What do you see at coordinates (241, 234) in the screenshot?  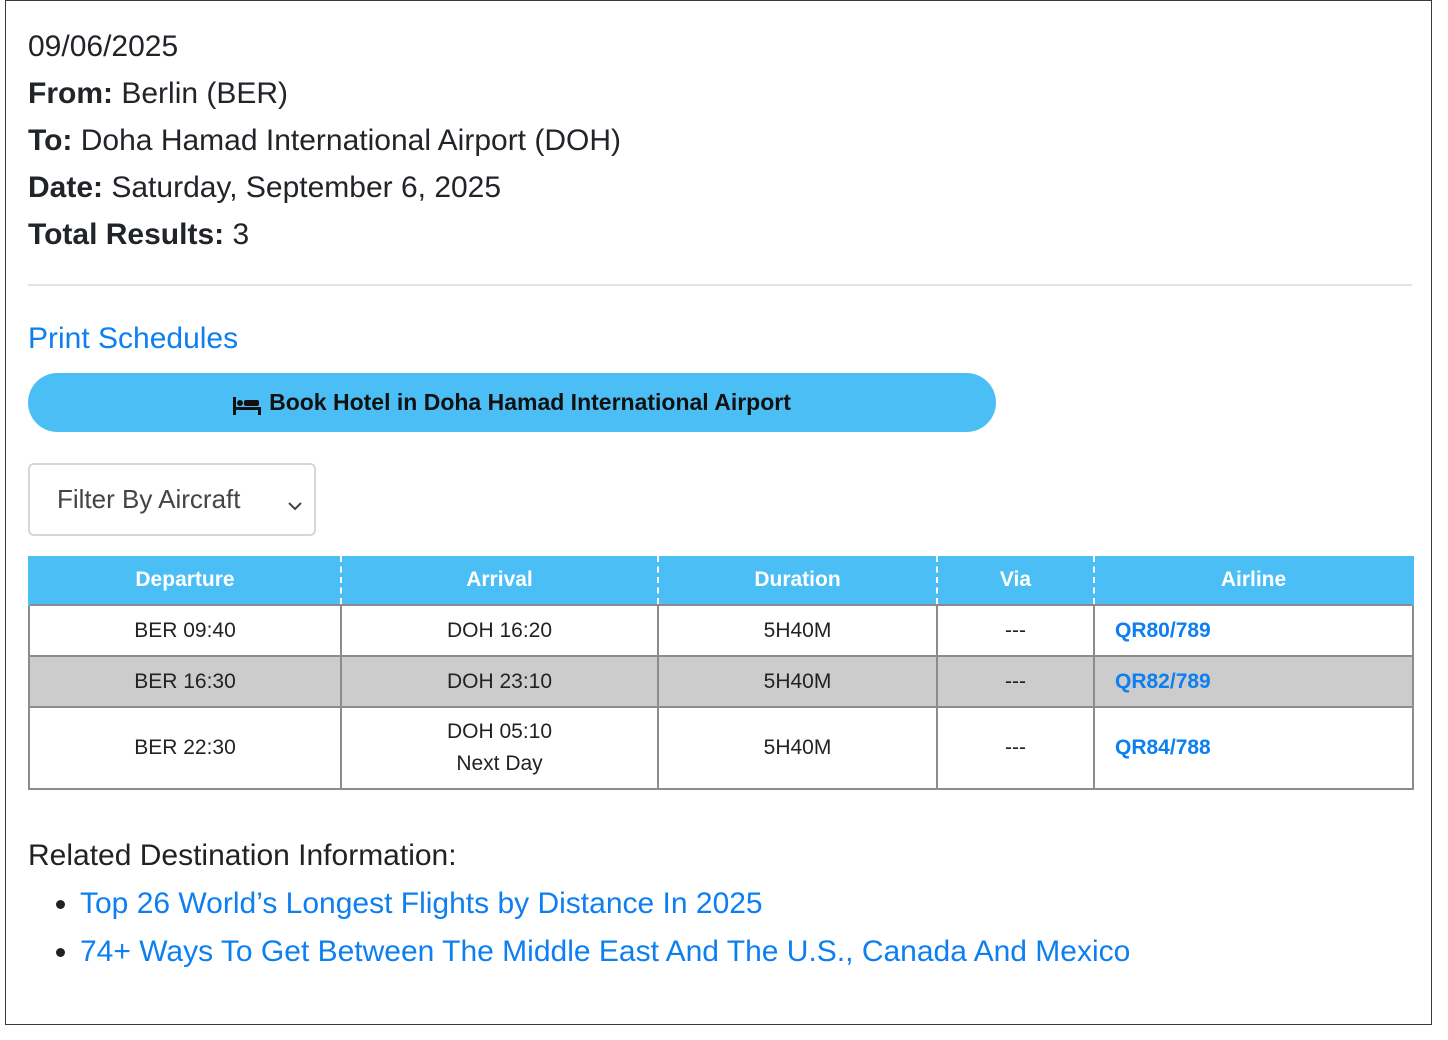 I see `results-value: 3` at bounding box center [241, 234].